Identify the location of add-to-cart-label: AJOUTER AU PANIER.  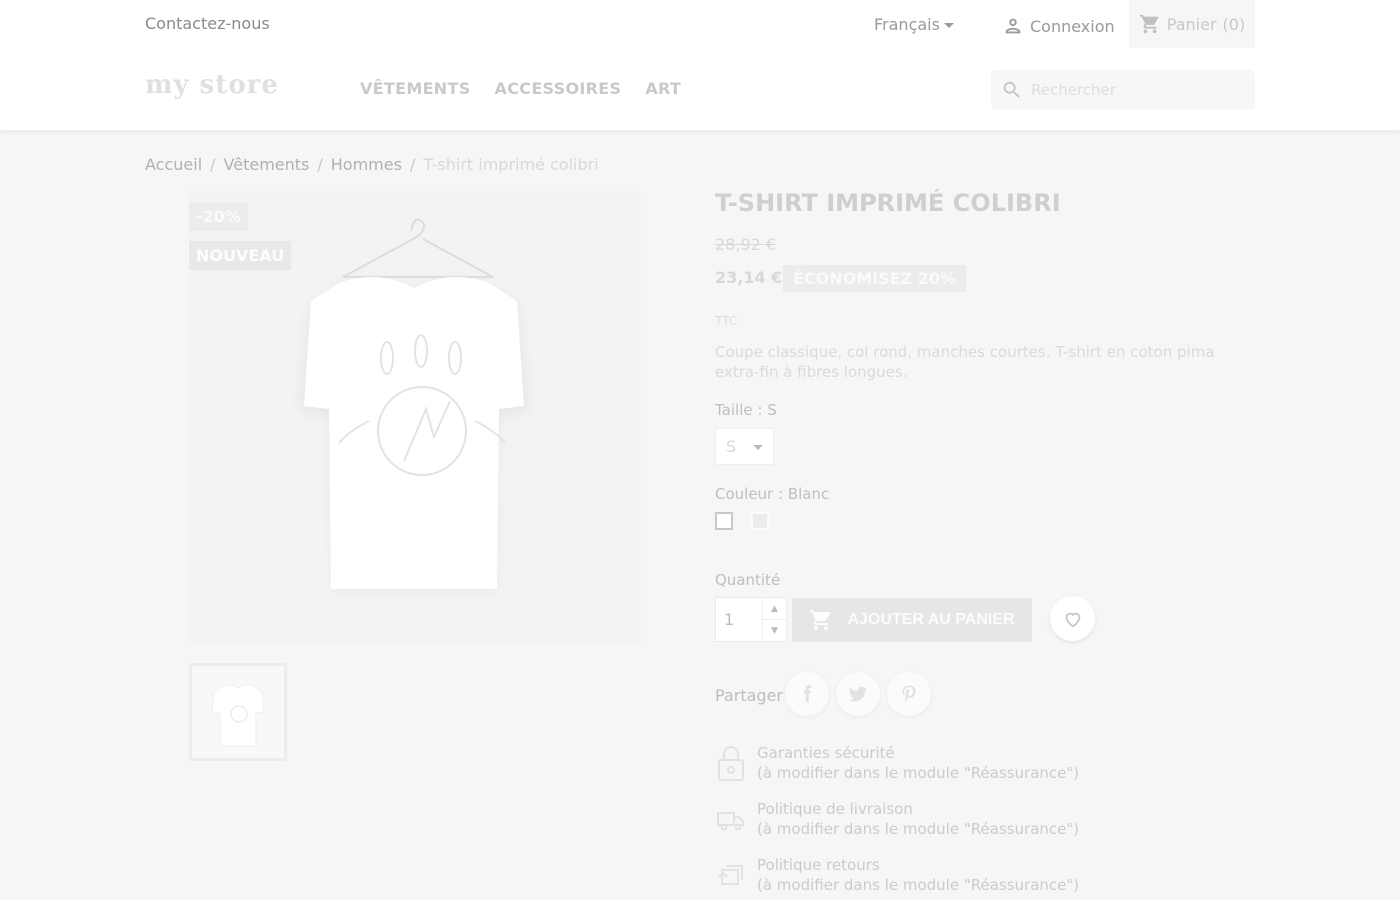
(931, 619).